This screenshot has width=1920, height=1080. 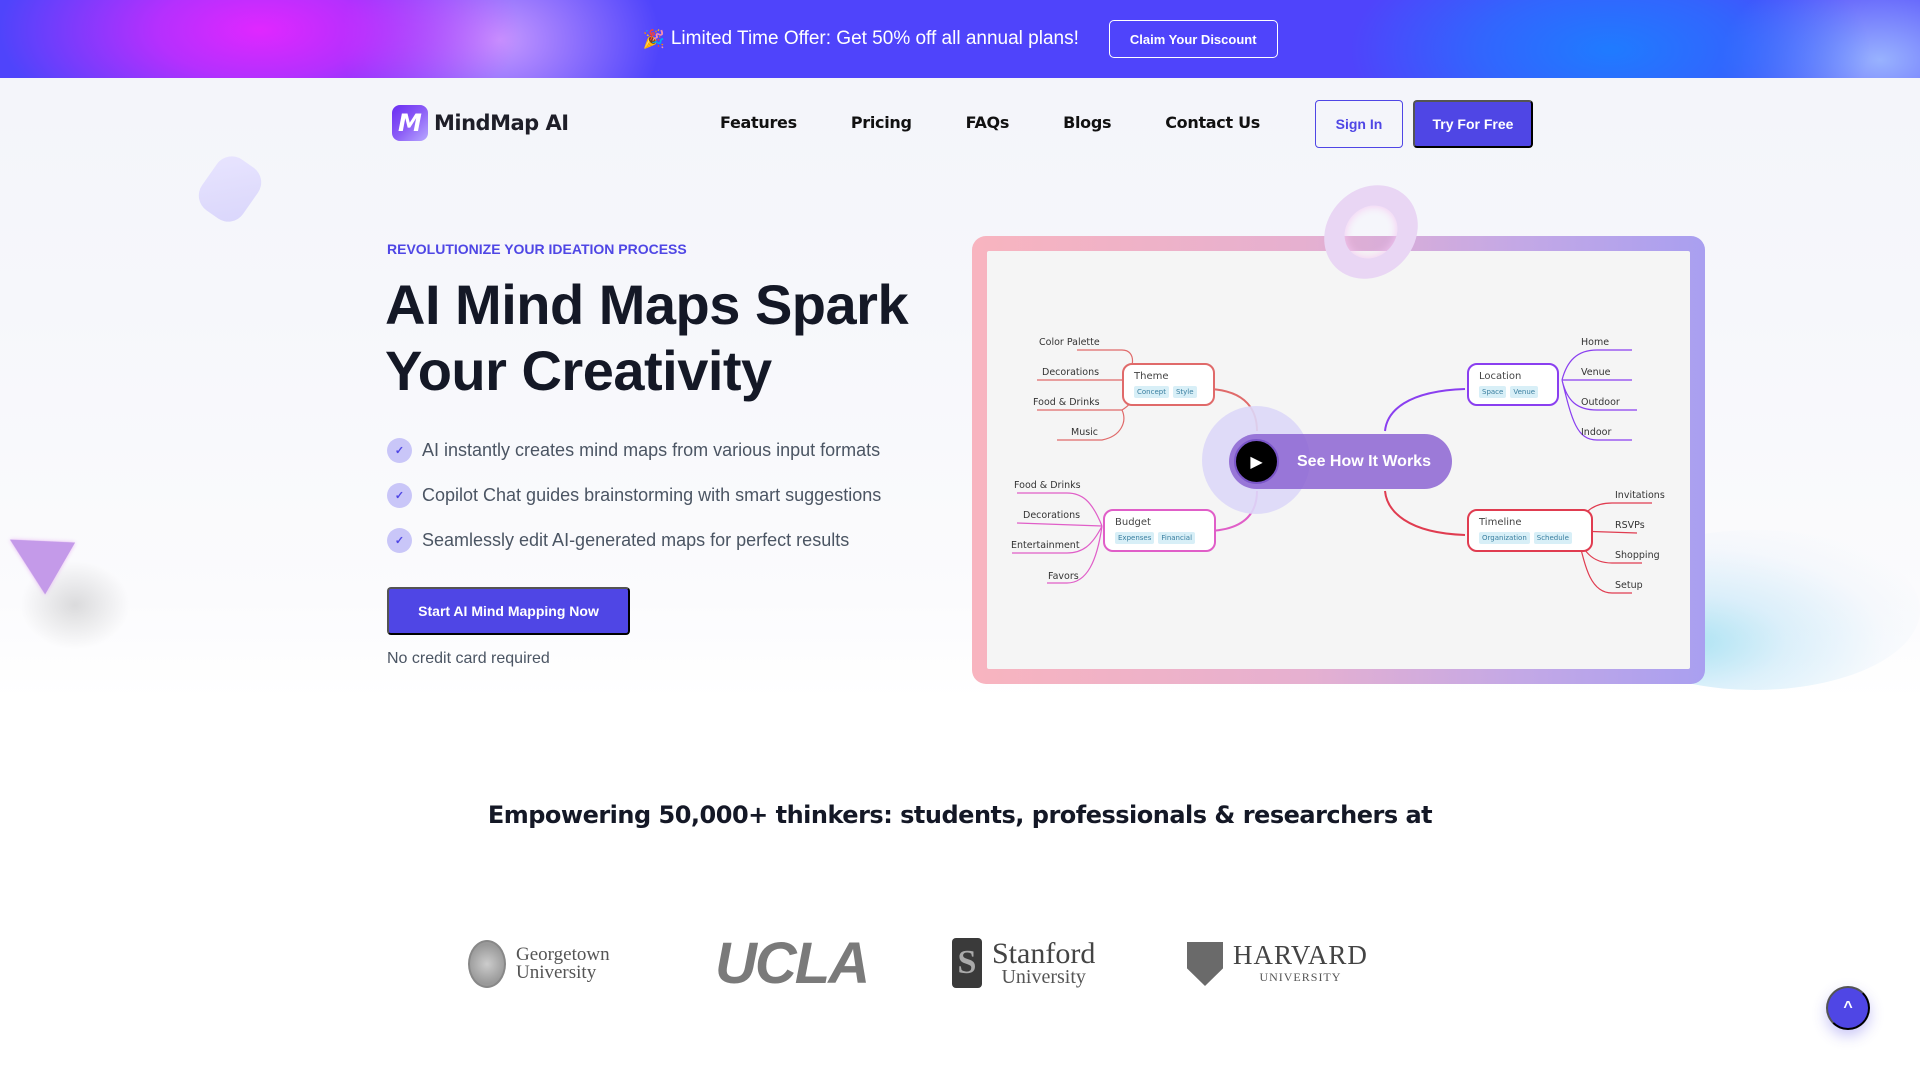 I want to click on node-title: Timeline, so click(x=1500, y=522).